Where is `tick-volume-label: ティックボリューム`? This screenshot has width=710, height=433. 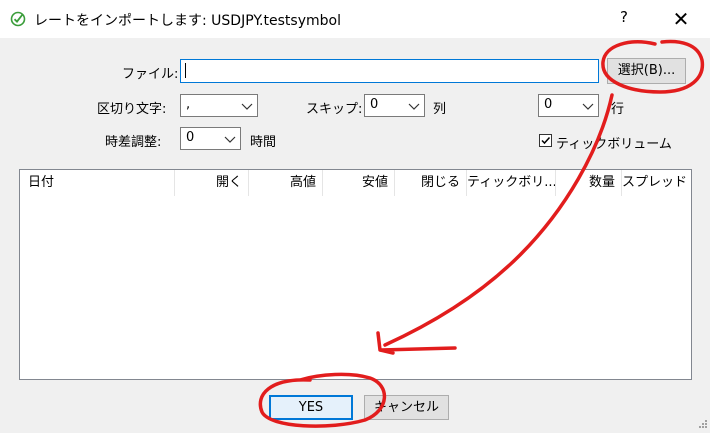 tick-volume-label: ティックボリューム is located at coordinates (614, 142).